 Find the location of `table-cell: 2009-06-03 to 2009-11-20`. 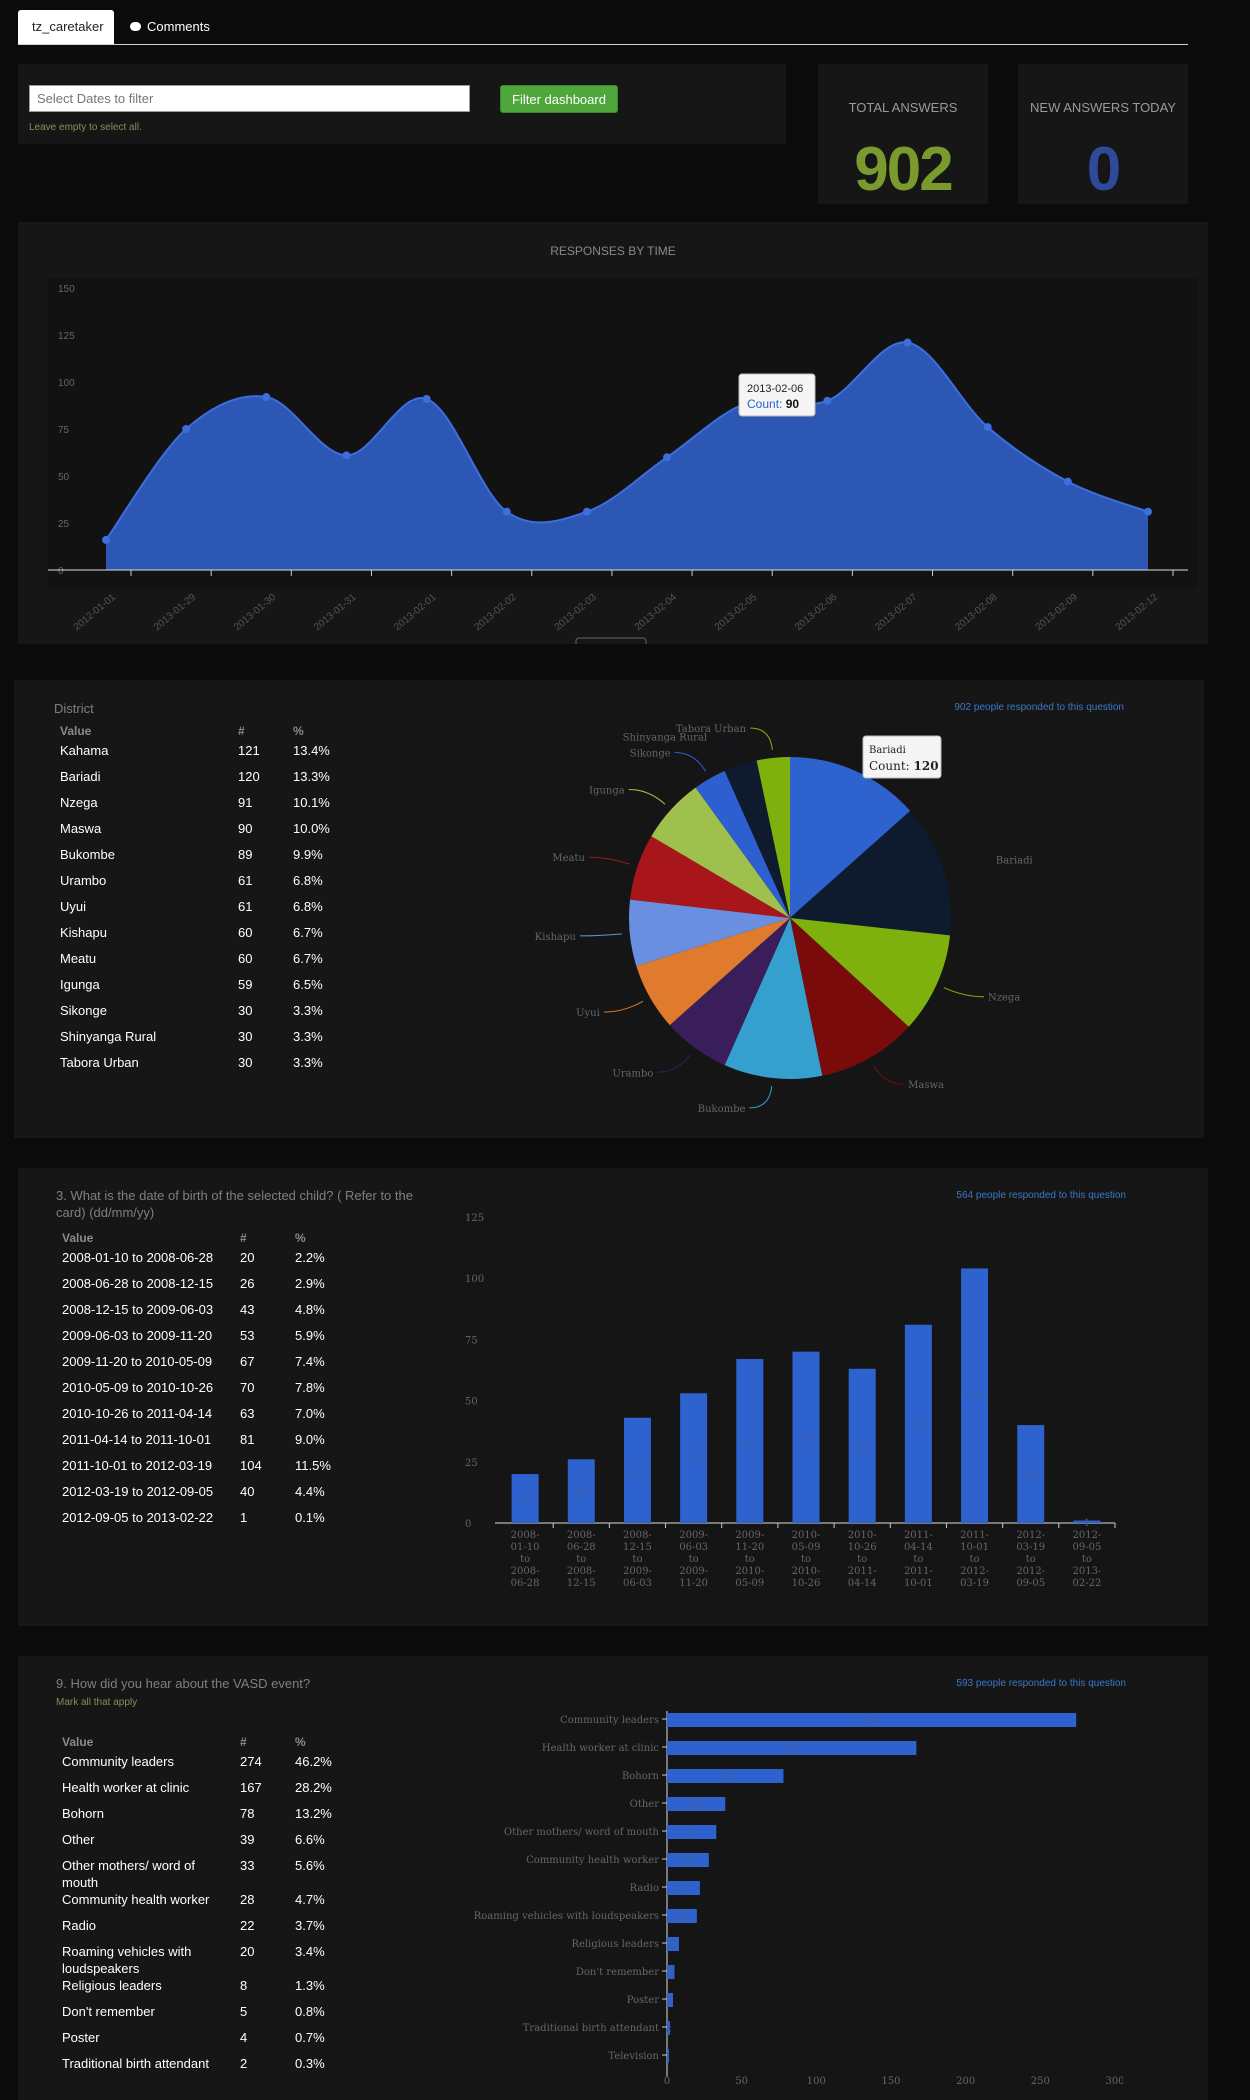

table-cell: 2009-06-03 to 2009-11-20 is located at coordinates (137, 1335).